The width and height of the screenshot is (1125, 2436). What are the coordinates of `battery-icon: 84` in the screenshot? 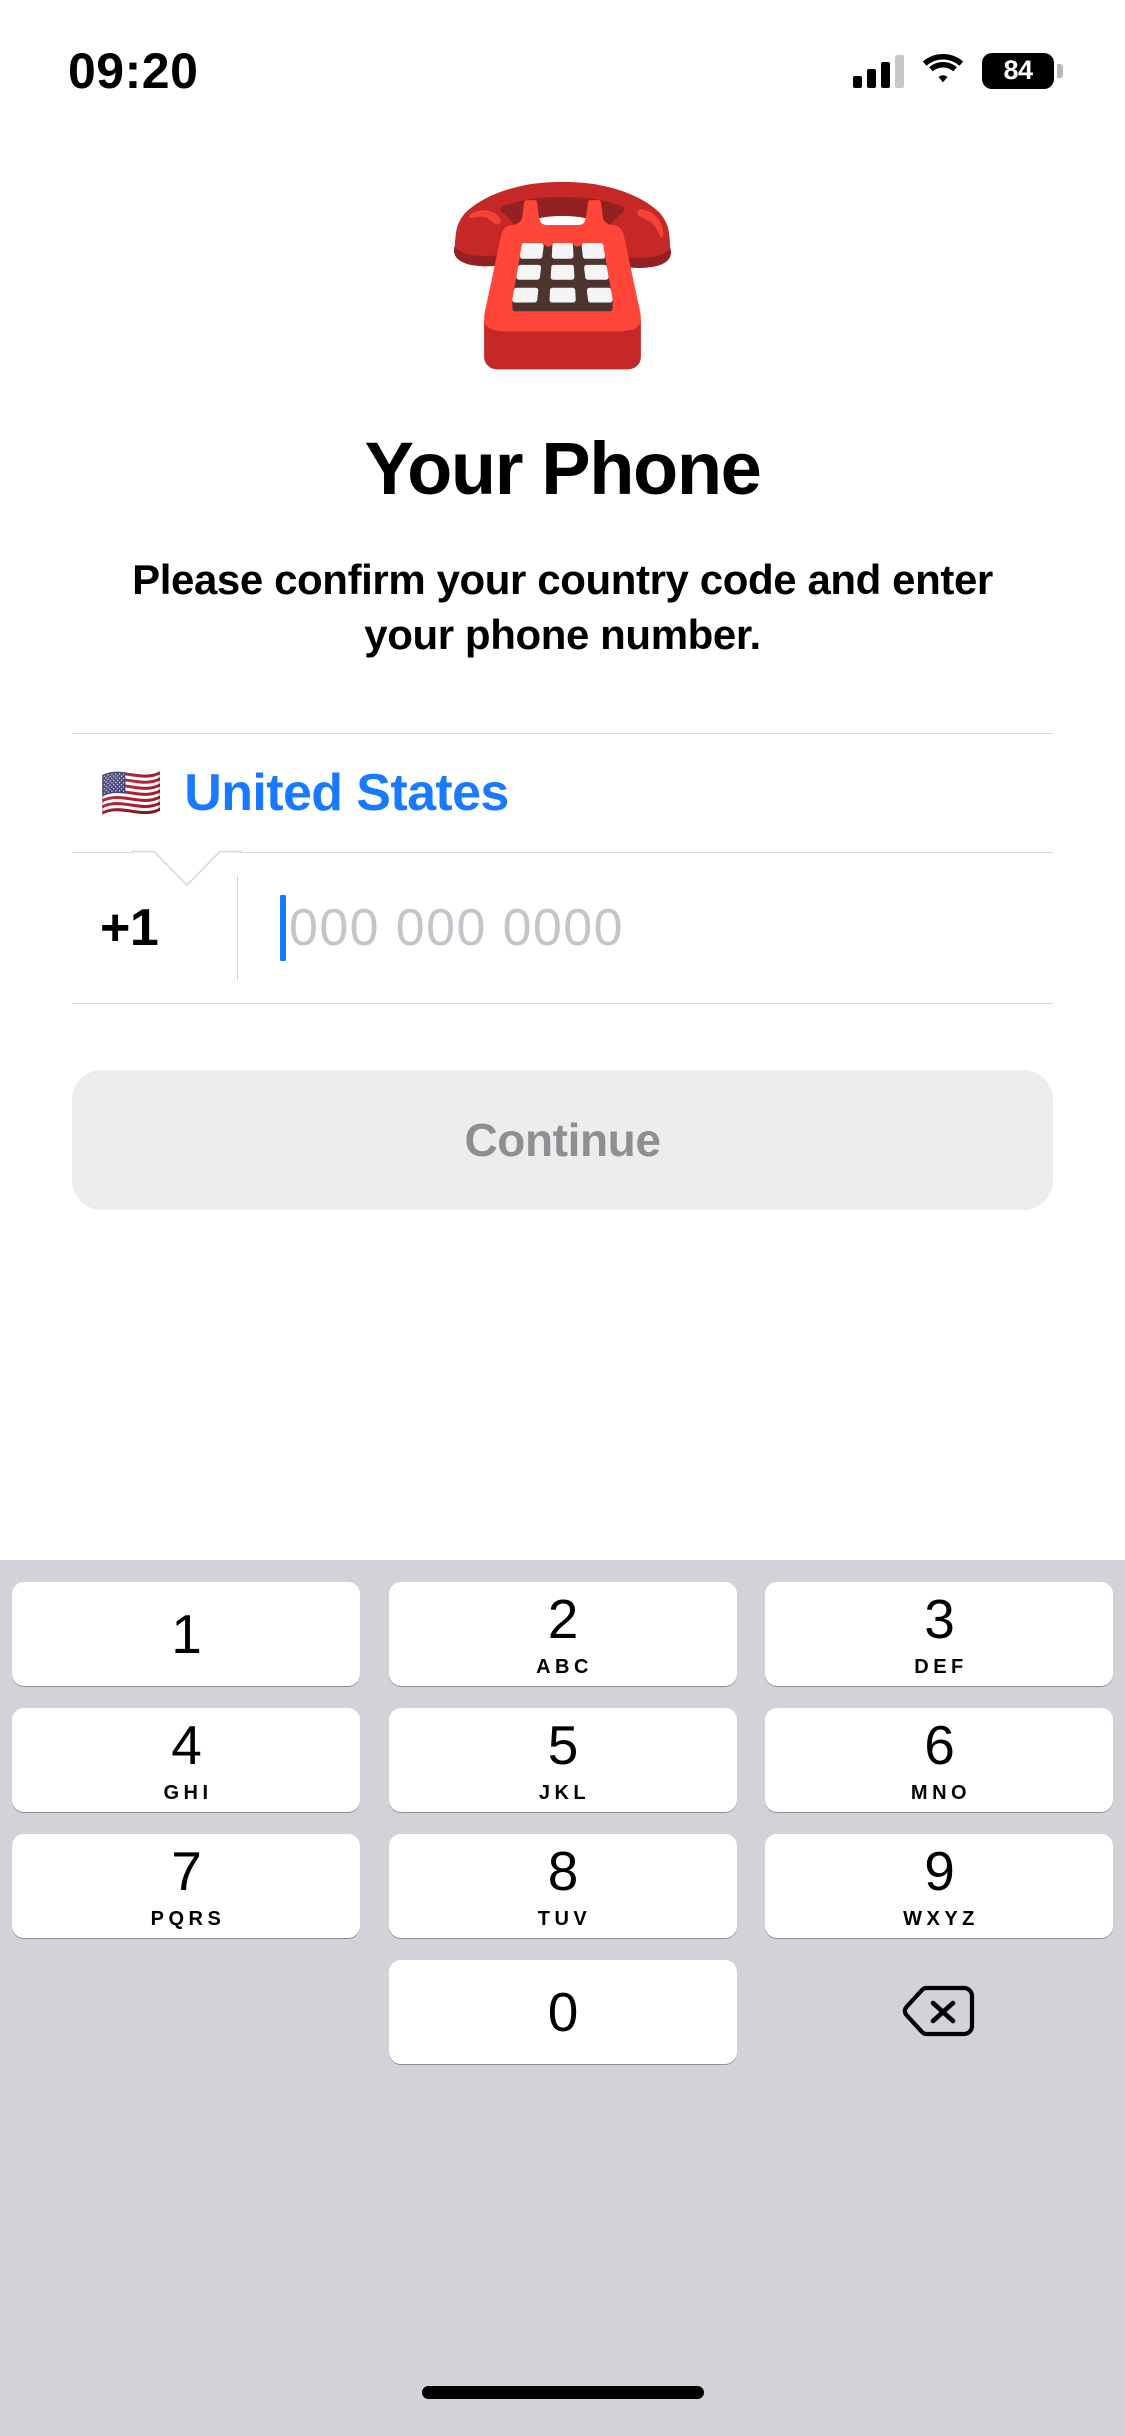 It's located at (1022, 71).